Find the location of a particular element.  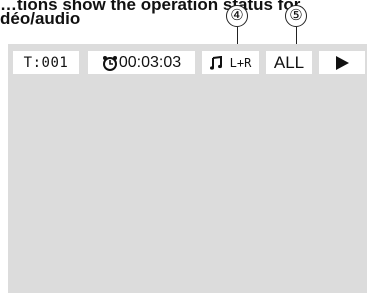

audio-channel-text: L+R is located at coordinates (240, 62).